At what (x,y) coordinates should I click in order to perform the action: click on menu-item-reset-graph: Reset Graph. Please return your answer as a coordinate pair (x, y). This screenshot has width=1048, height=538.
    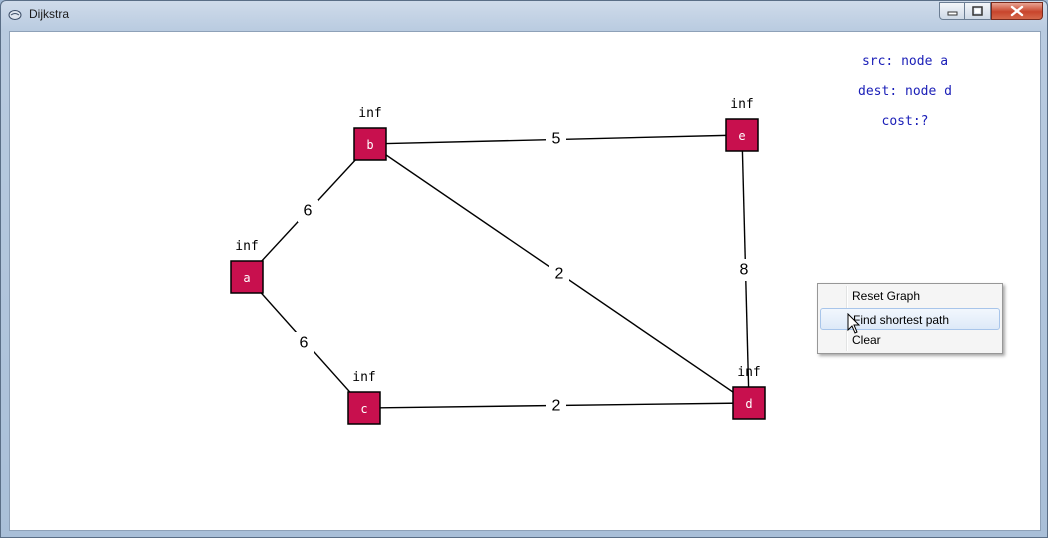
    Looking at the image, I should click on (910, 296).